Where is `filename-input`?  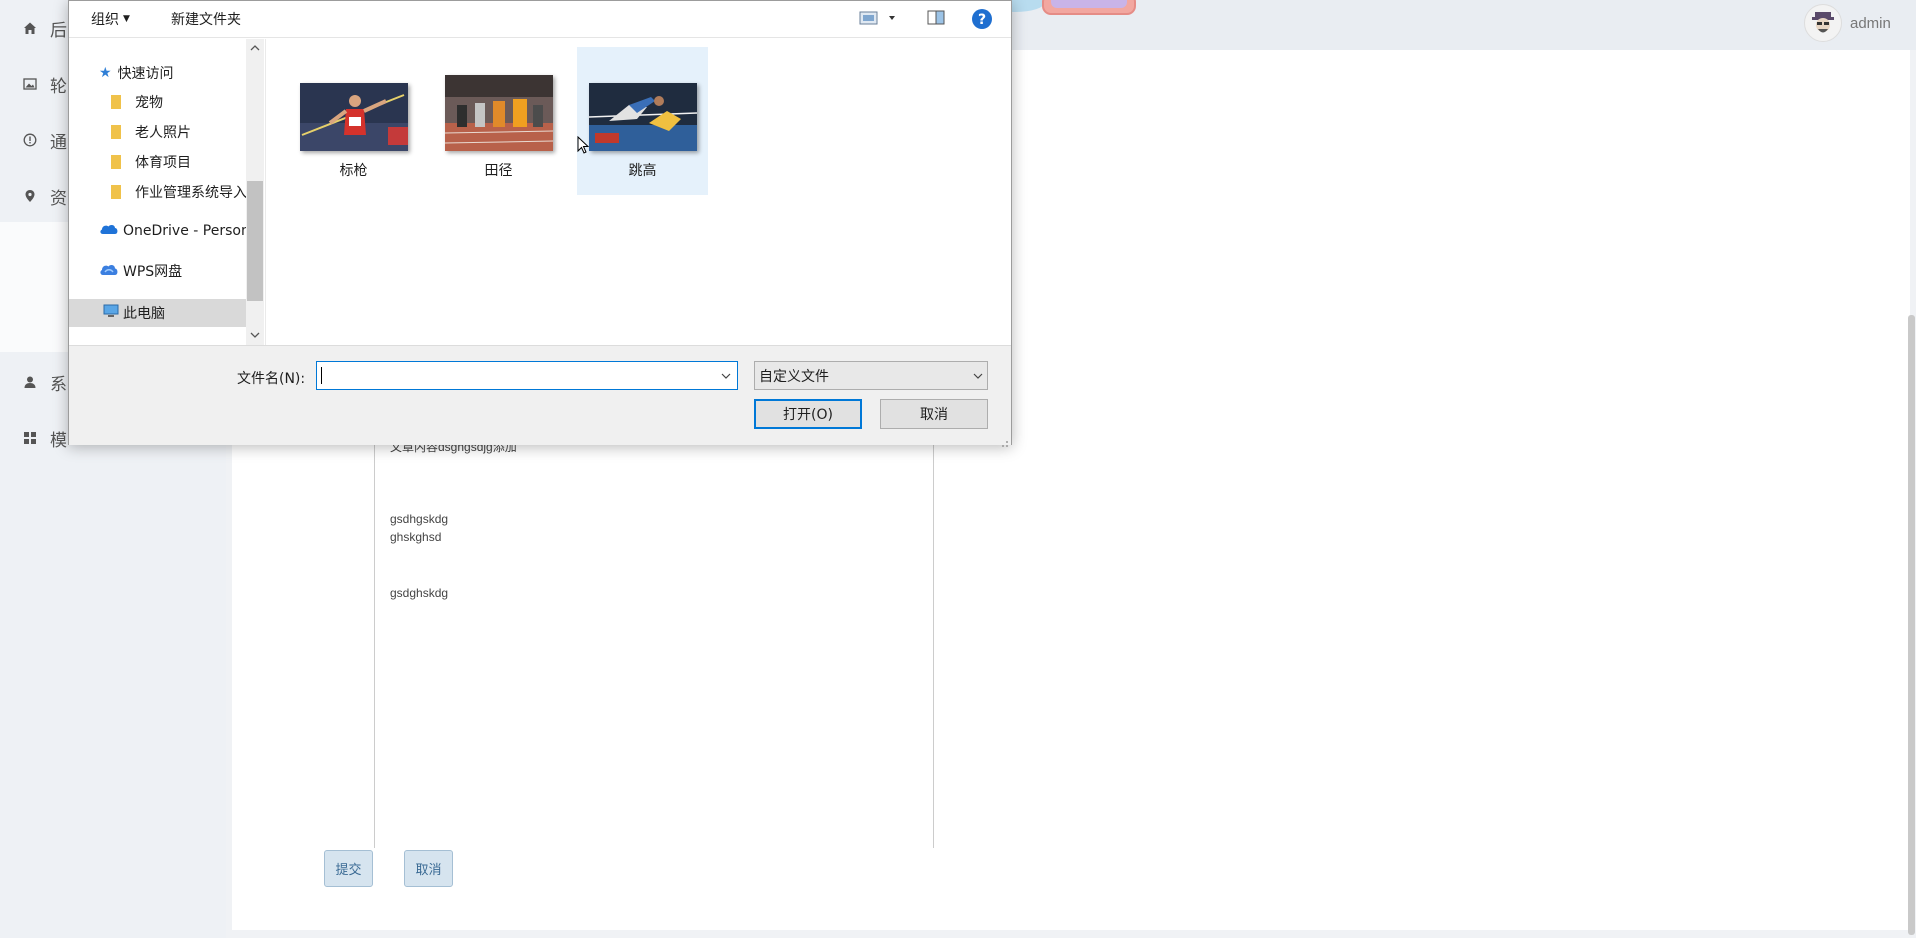
filename-input is located at coordinates (527, 375).